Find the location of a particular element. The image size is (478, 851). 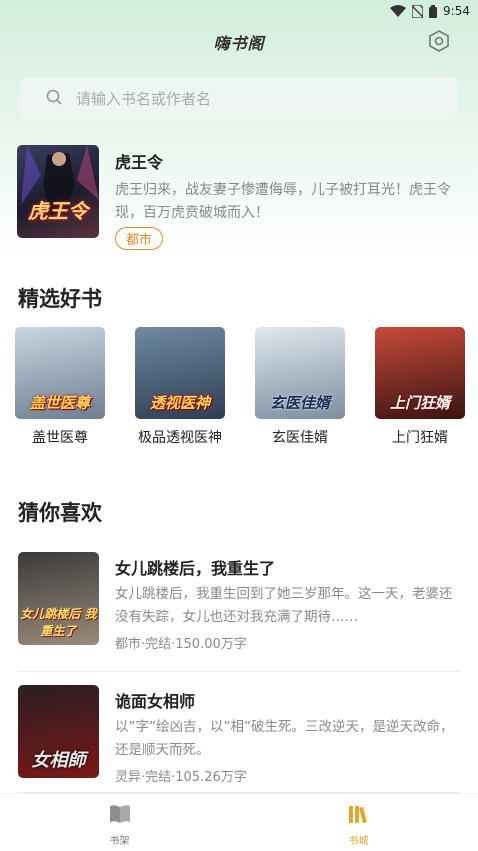

pick-cover-title: 玄医佳婿 is located at coordinates (299, 403).